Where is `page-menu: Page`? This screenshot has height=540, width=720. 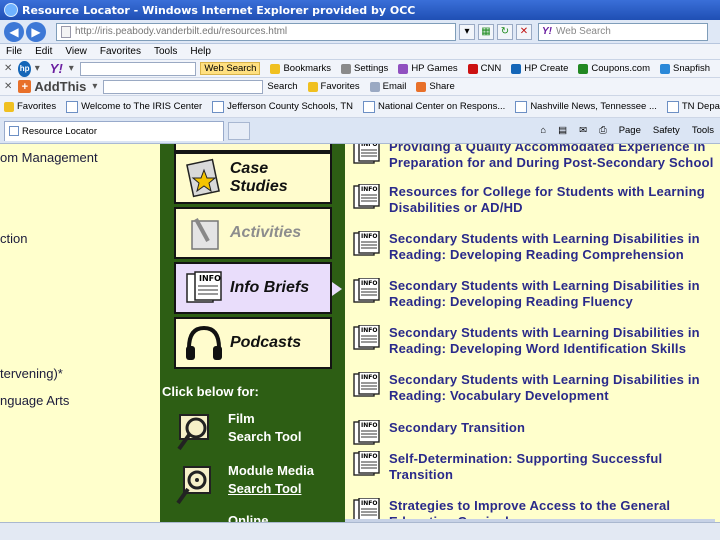 page-menu: Page is located at coordinates (630, 130).